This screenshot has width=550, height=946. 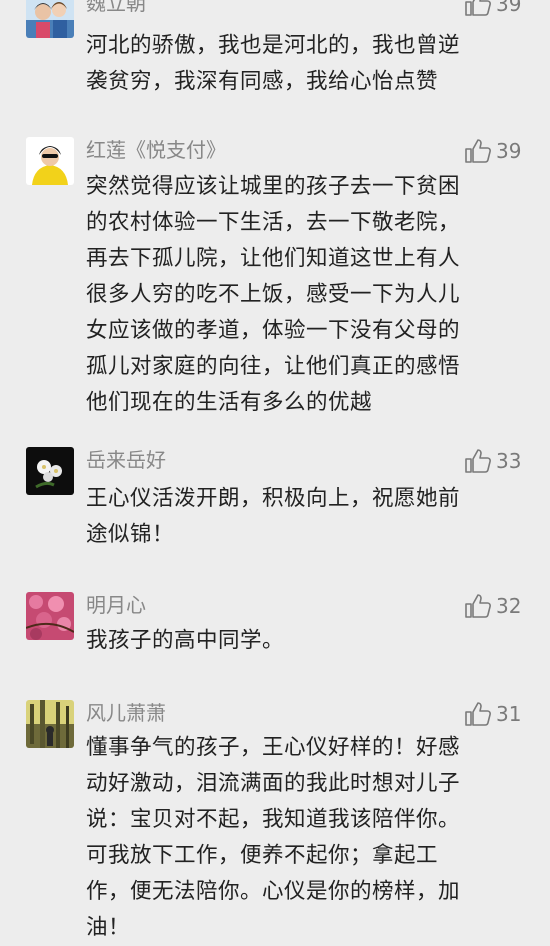 What do you see at coordinates (492, 461) in the screenshot?
I see `like-button: 33` at bounding box center [492, 461].